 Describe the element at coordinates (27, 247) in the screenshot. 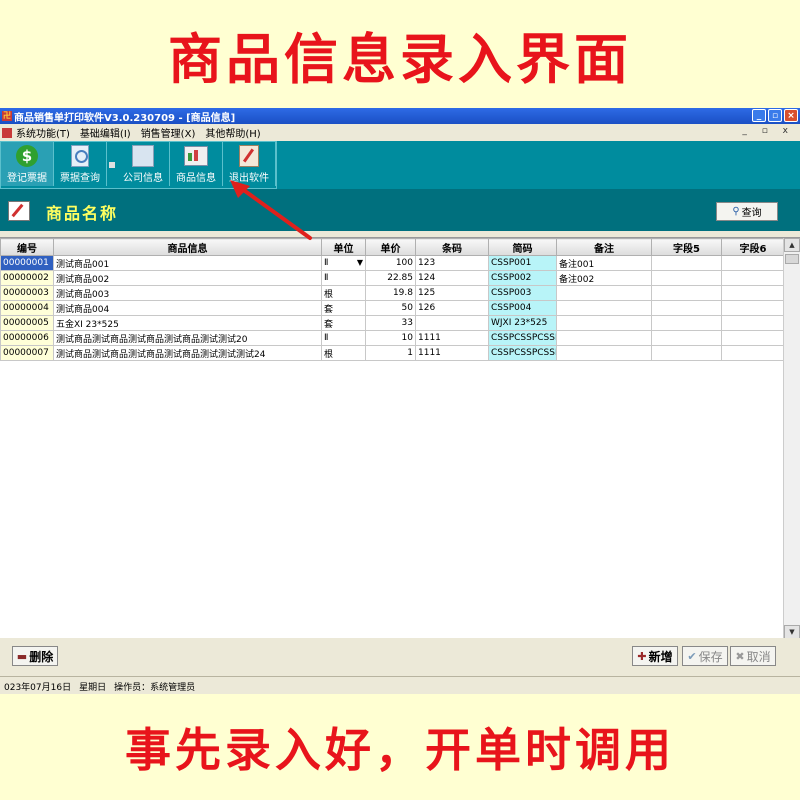

I see `column-header: 编号` at that location.